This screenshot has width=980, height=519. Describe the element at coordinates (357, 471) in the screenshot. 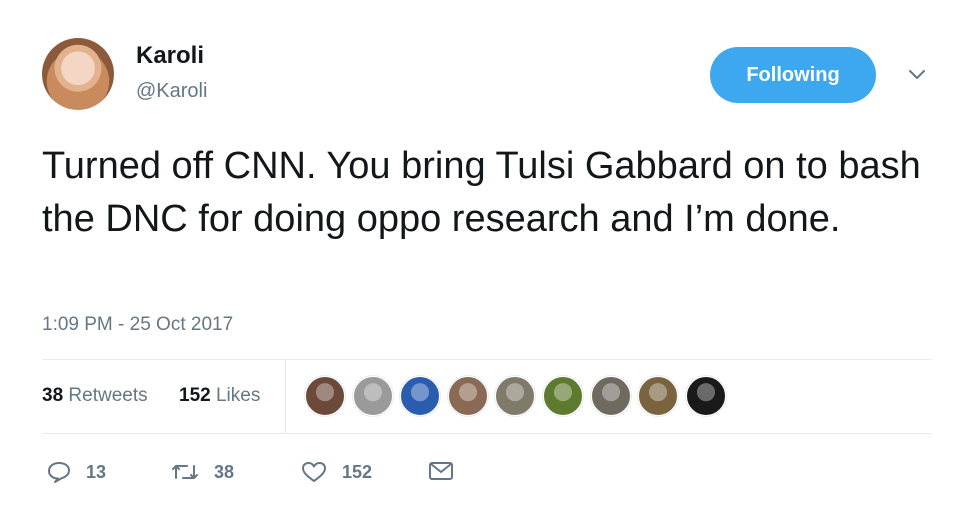

I see `like-count: 152` at that location.